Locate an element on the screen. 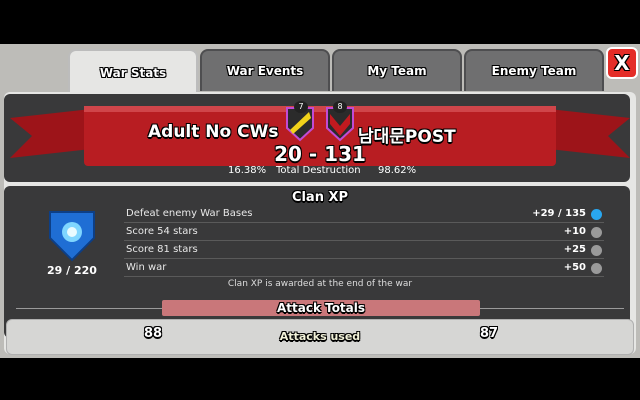 The height and width of the screenshot is (400, 640). xp-row-label: Score 81 stars is located at coordinates (162, 249).